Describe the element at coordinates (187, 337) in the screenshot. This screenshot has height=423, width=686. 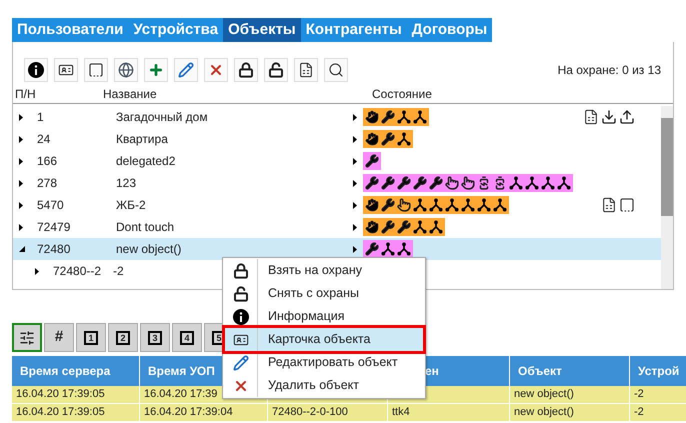
I see `filter-tab: 4` at that location.